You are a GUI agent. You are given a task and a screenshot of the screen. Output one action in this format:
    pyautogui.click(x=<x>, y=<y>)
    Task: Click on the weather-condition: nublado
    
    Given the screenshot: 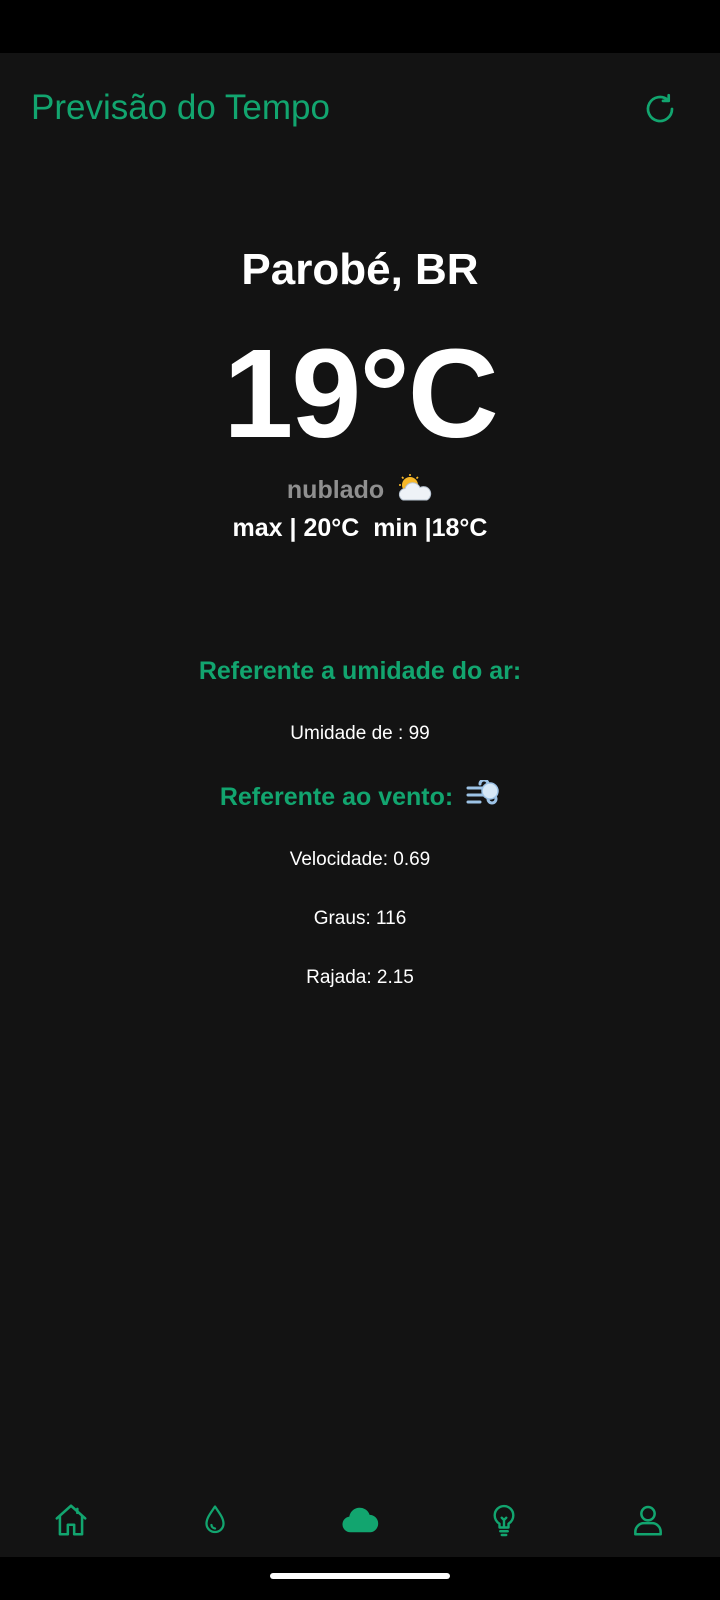 What is the action you would take?
    pyautogui.click(x=360, y=489)
    